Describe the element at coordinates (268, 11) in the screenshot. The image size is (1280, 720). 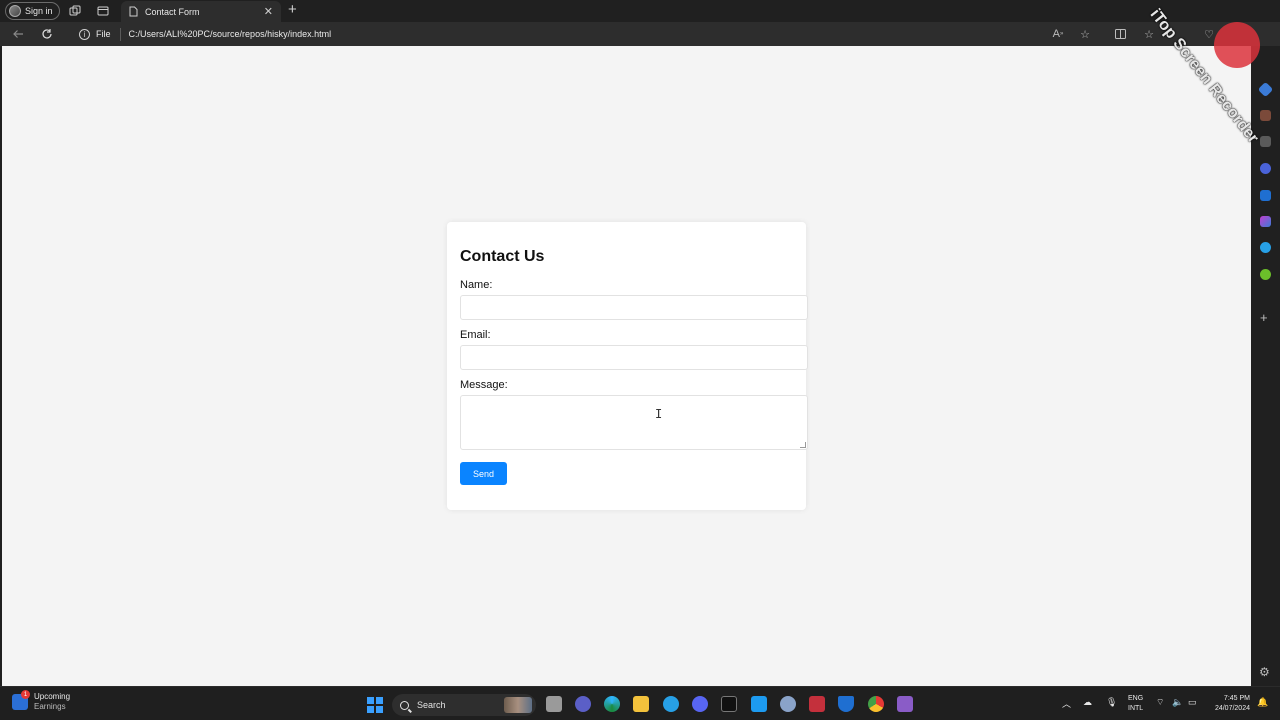
I see `close-tab-icon: ✕` at that location.